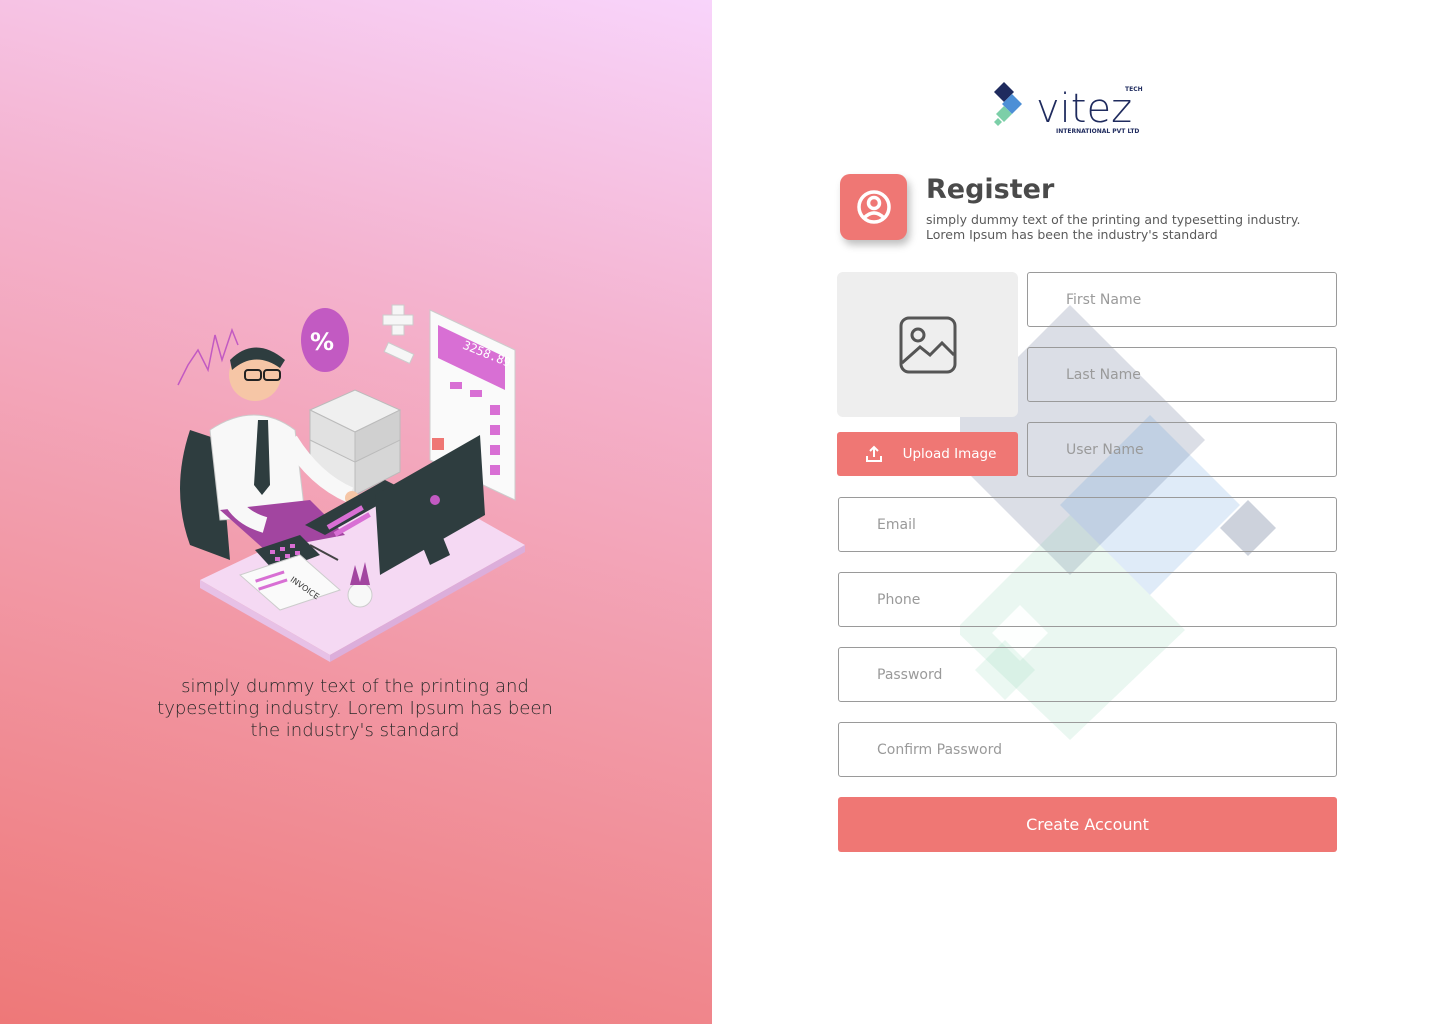 The width and height of the screenshot is (1440, 1024). What do you see at coordinates (949, 454) in the screenshot?
I see `upload-image-label: Upload Image` at bounding box center [949, 454].